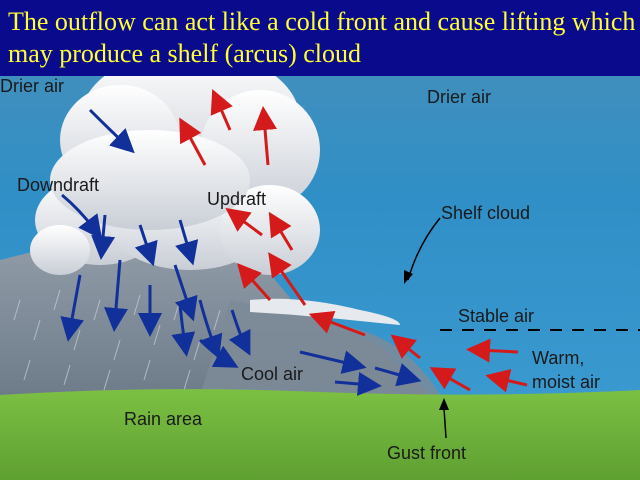 The width and height of the screenshot is (640, 480). Describe the element at coordinates (236, 199) in the screenshot. I see `label-updraft: Updraft` at that location.